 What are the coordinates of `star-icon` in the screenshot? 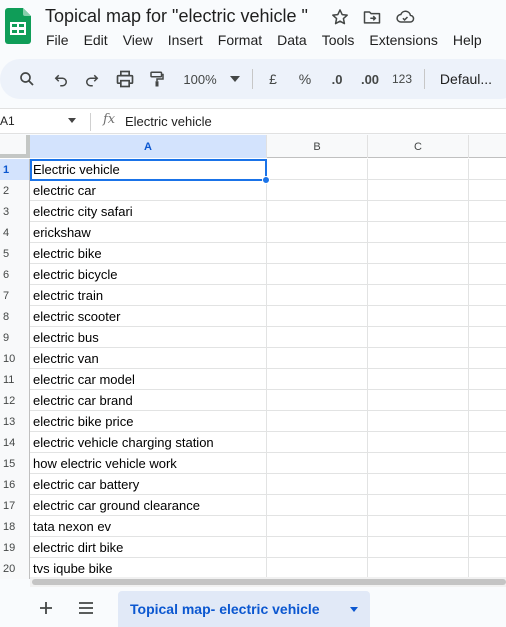 It's located at (340, 17).